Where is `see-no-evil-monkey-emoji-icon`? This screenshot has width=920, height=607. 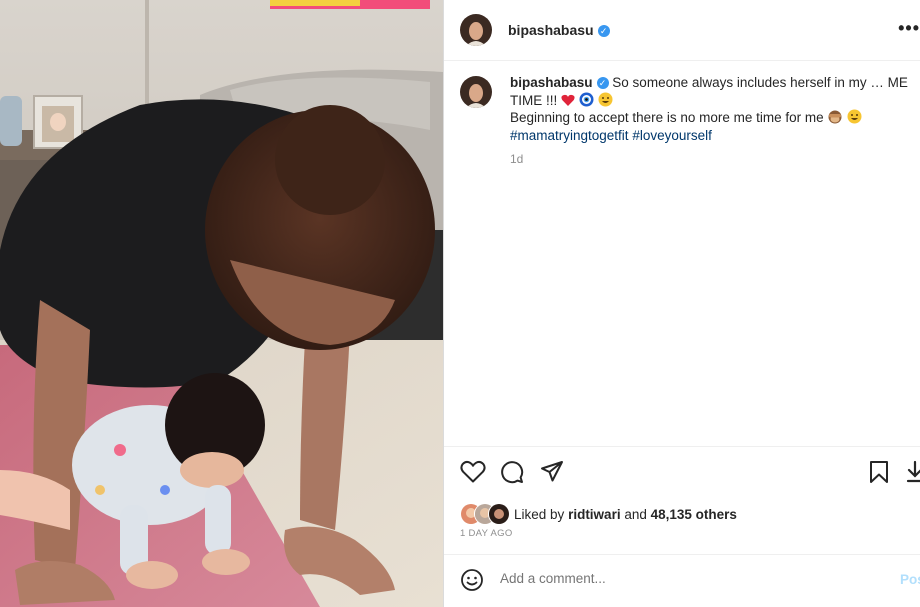
see-no-evil-monkey-emoji-icon is located at coordinates (835, 117).